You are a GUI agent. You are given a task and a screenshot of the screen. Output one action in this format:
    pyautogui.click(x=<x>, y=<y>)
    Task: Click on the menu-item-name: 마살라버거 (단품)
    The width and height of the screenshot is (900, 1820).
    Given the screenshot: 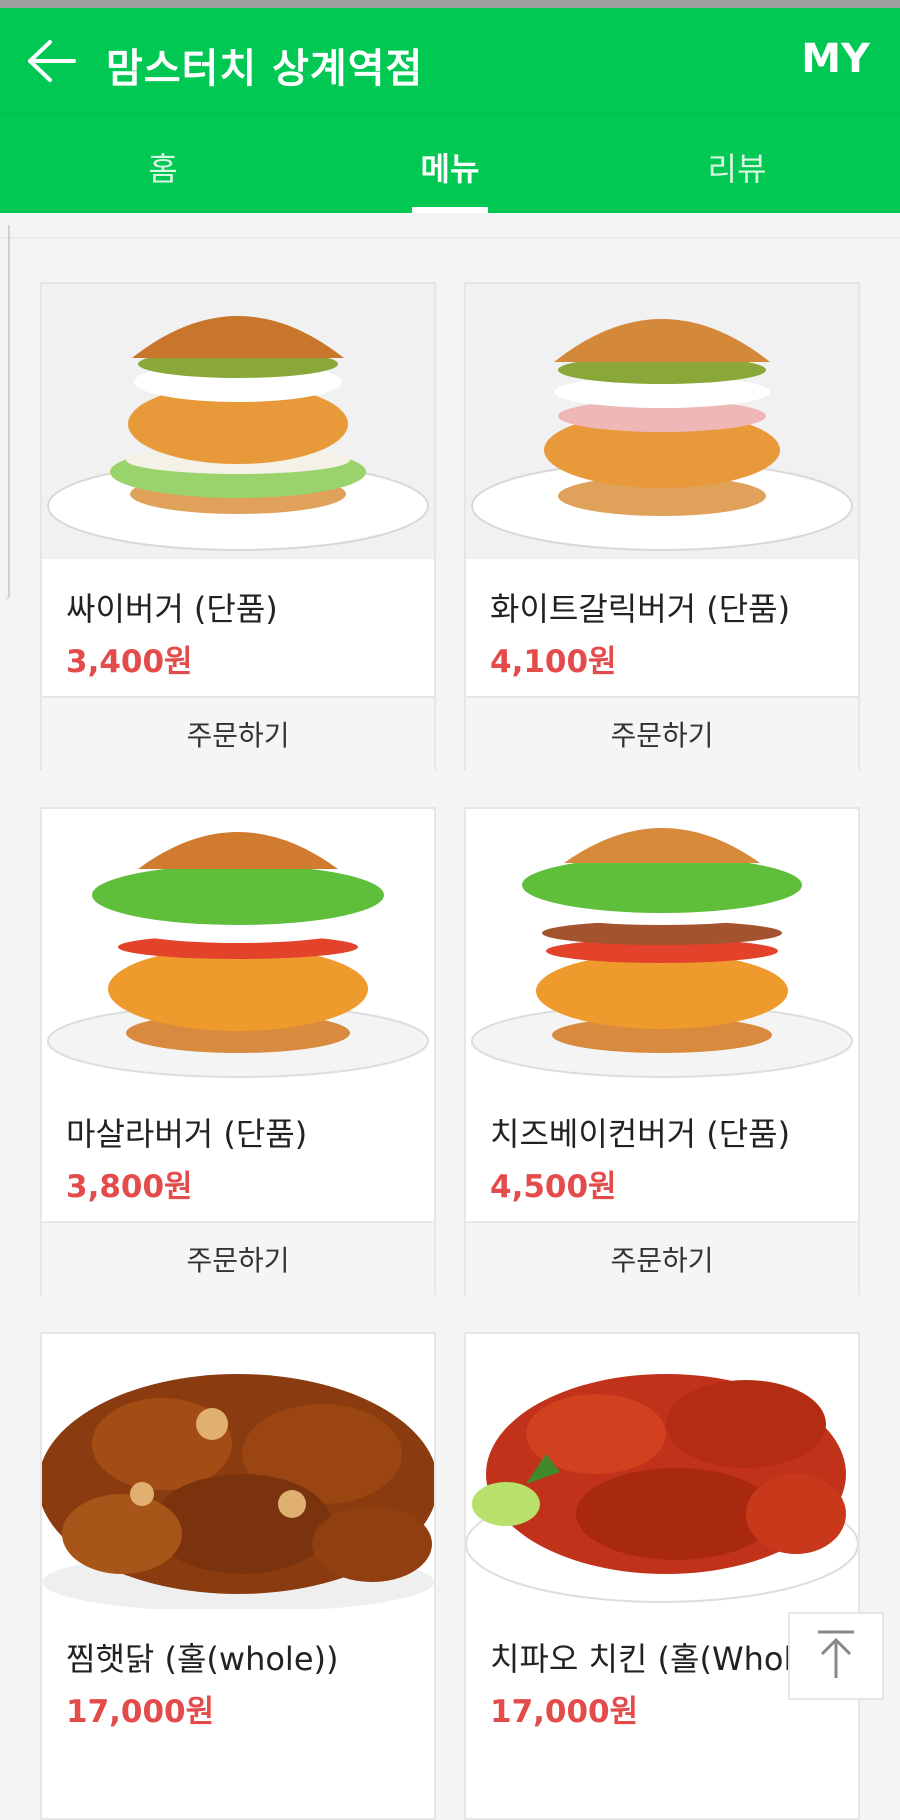 What is the action you would take?
    pyautogui.click(x=187, y=1134)
    